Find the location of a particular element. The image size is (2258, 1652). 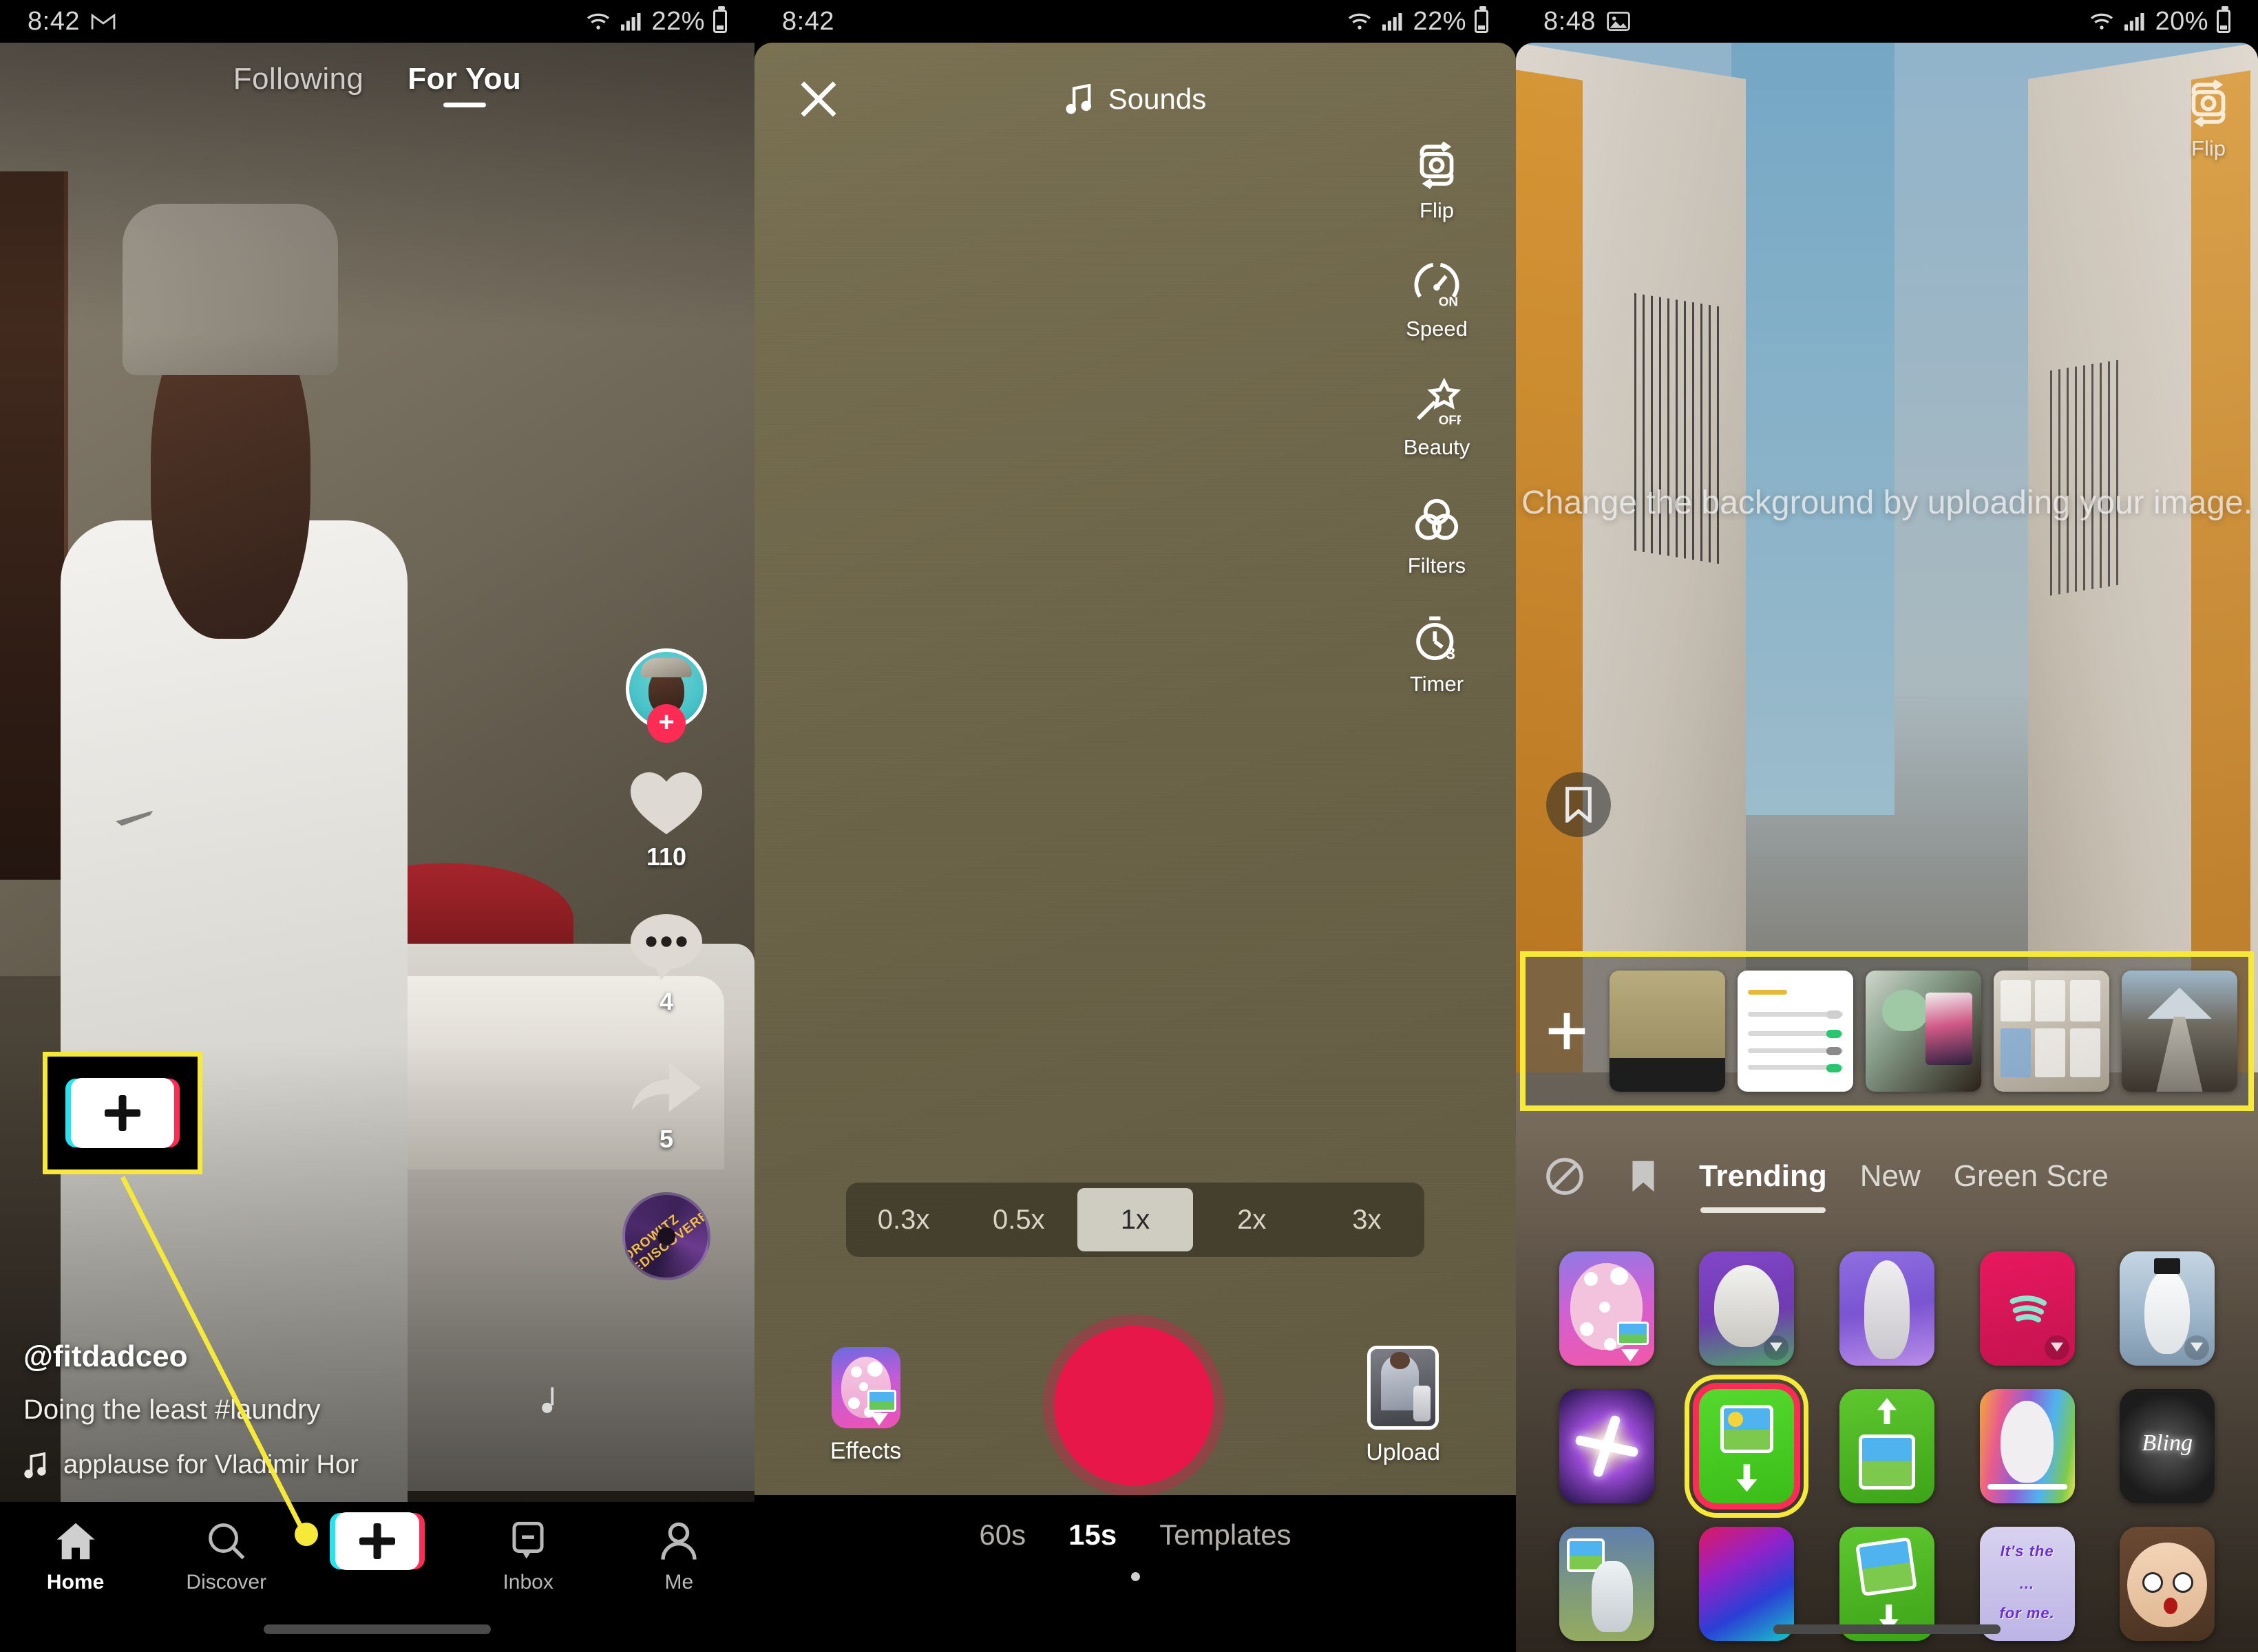

gmail-icon is located at coordinates (103, 21).